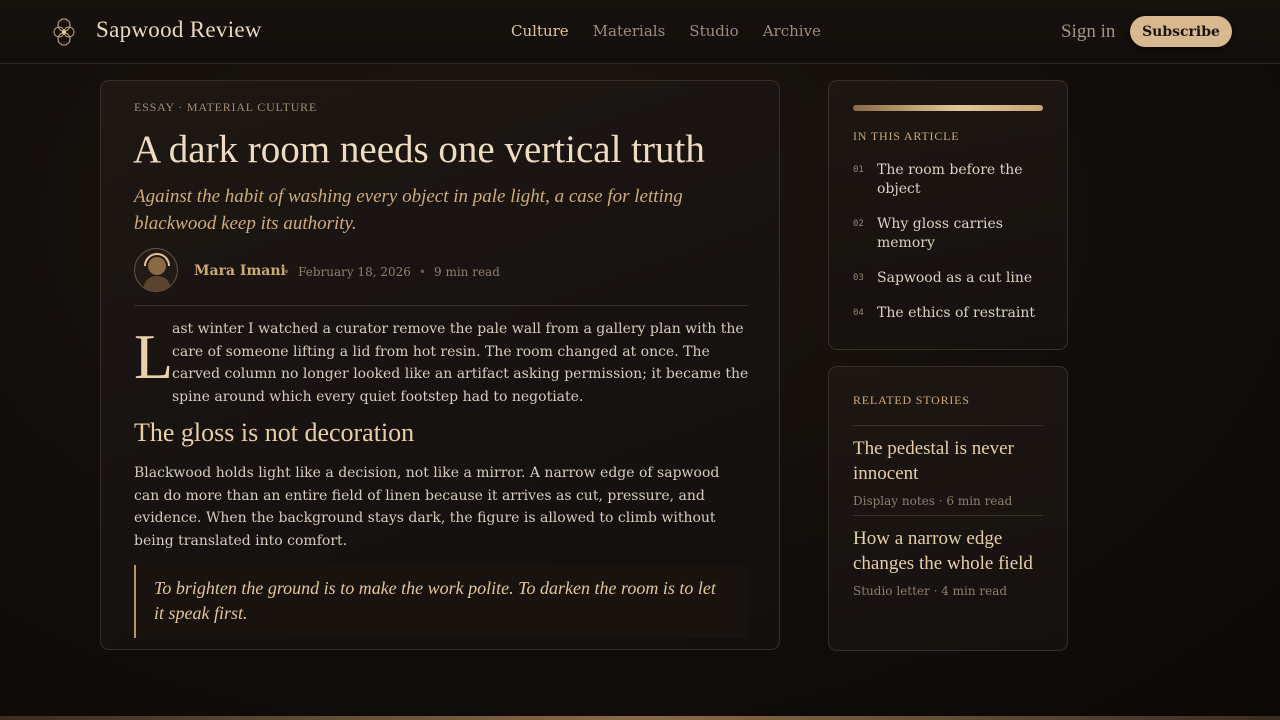  What do you see at coordinates (540, 31) in the screenshot?
I see `nav-culture: Culture` at bounding box center [540, 31].